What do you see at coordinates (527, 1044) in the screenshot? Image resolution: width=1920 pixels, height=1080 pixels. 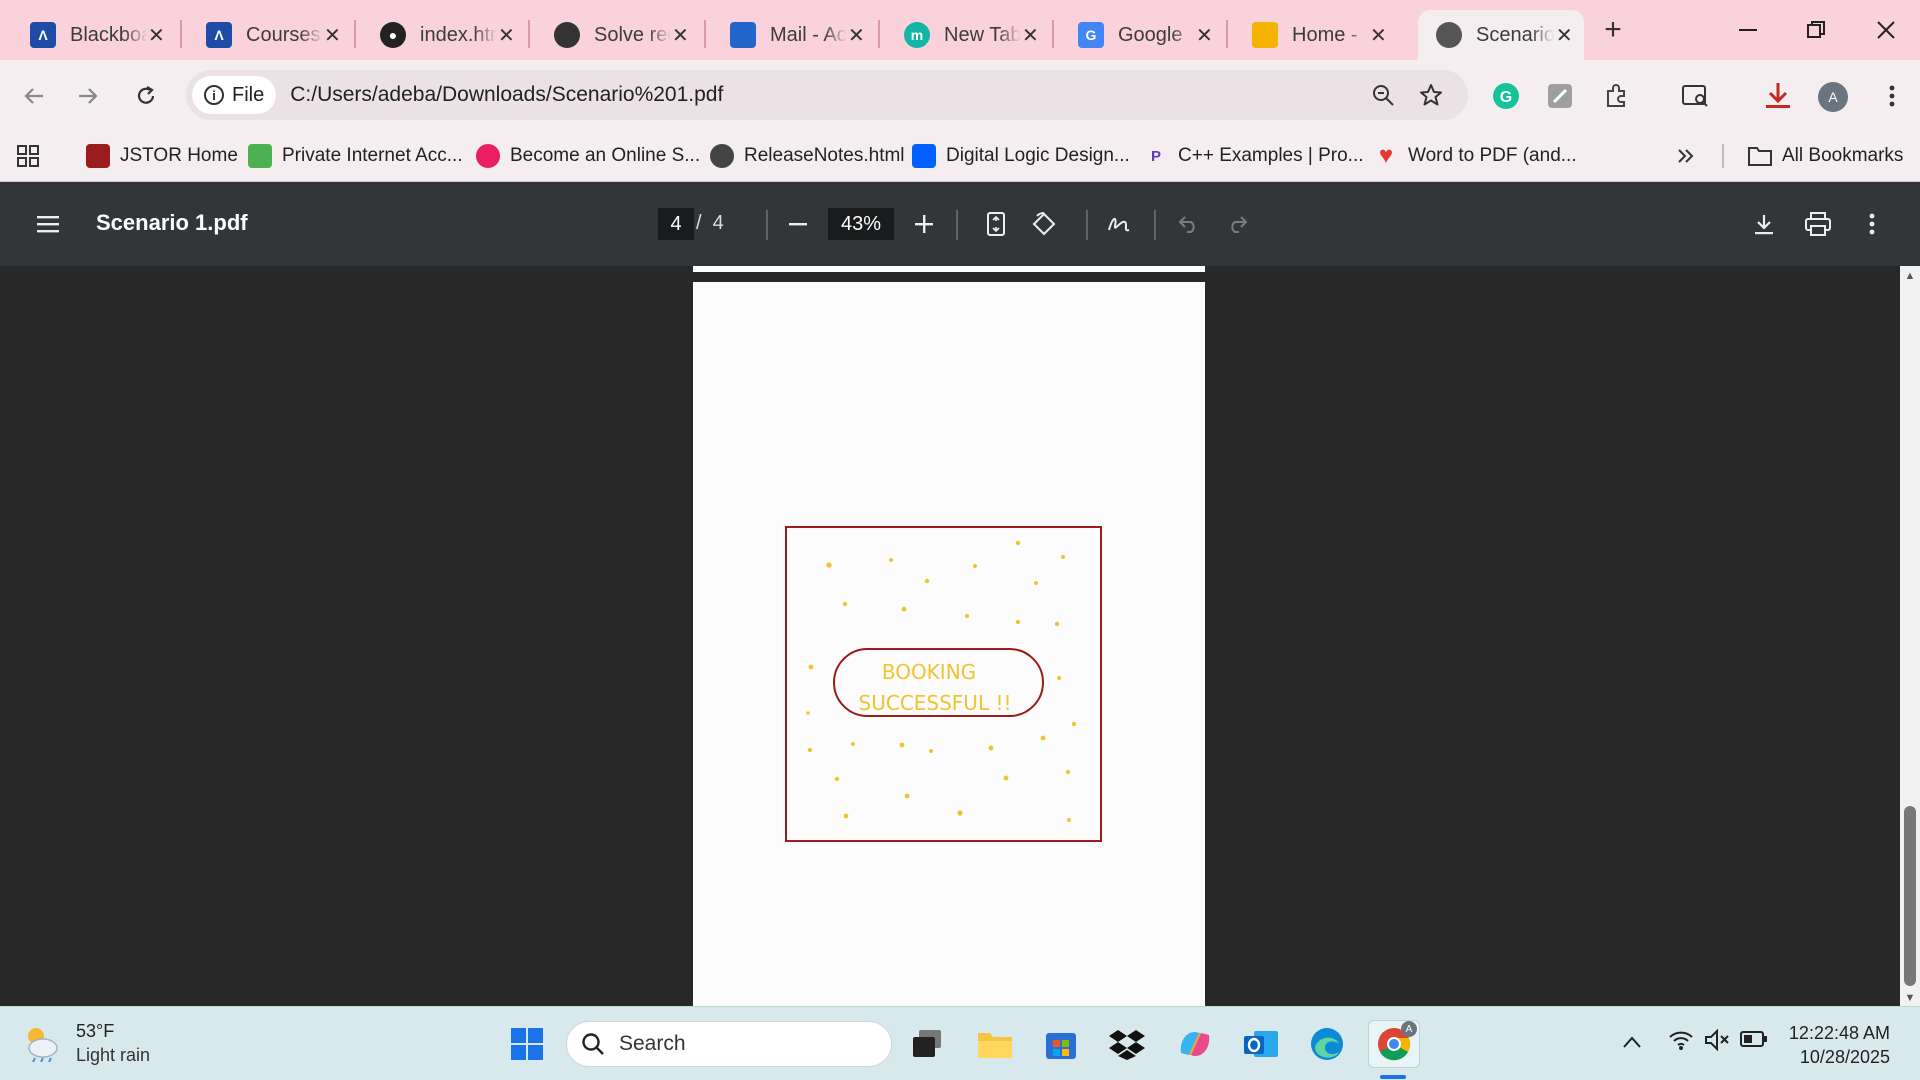 I see `windows-start-icon` at bounding box center [527, 1044].